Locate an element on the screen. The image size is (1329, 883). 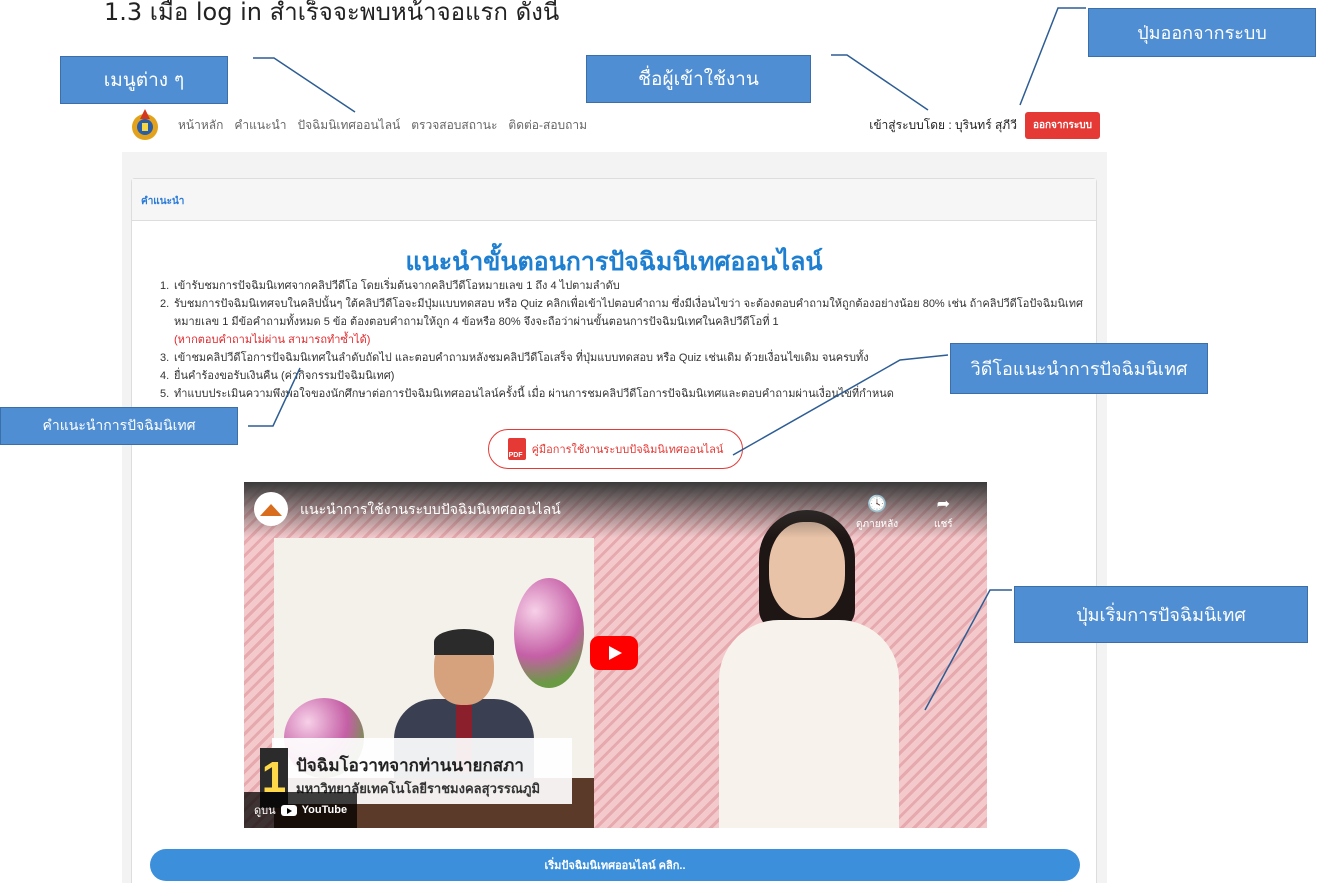
watch-on-youtube-link: ดูบน YouTube is located at coordinates (301, 810).